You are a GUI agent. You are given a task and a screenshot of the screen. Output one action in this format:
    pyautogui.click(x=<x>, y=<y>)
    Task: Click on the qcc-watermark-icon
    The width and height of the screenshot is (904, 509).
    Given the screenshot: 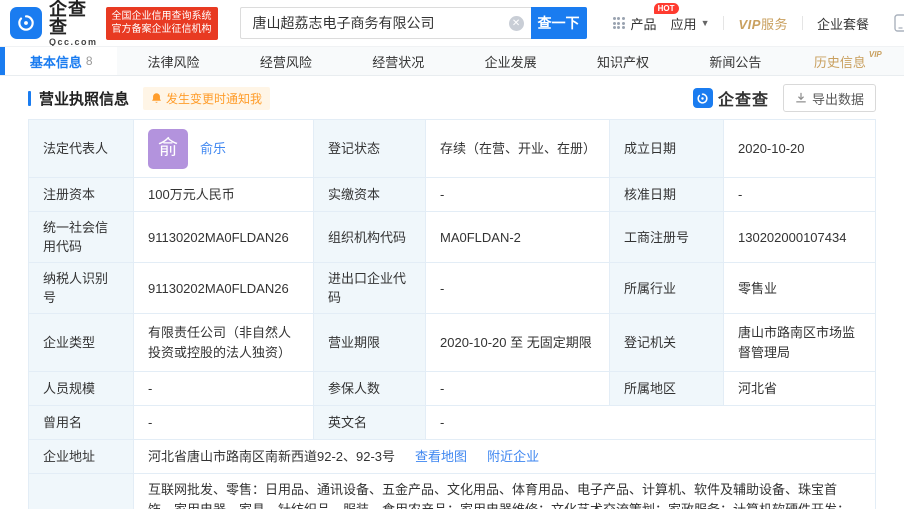 What is the action you would take?
    pyautogui.click(x=702, y=98)
    